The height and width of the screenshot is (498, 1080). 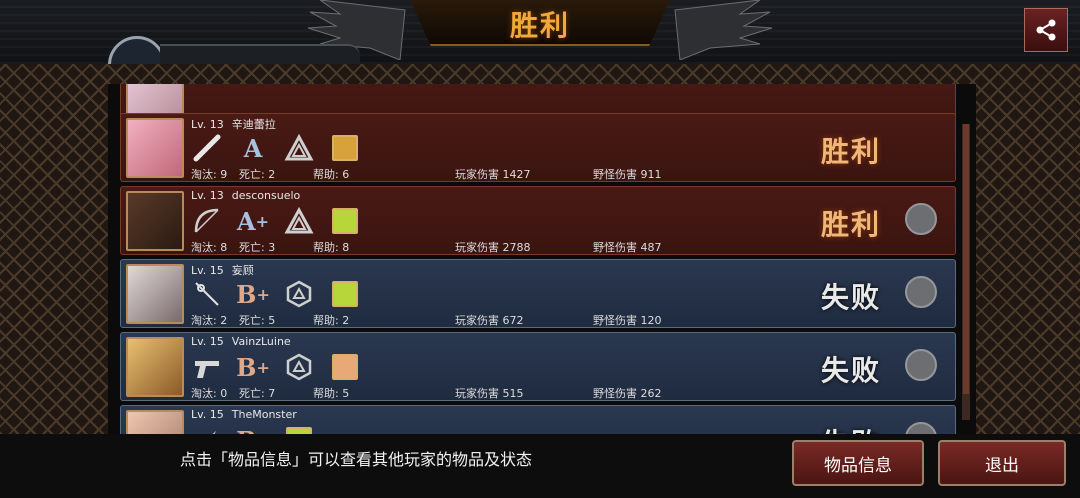 I want to click on assists-stat: 帮助: 8, so click(x=331, y=247).